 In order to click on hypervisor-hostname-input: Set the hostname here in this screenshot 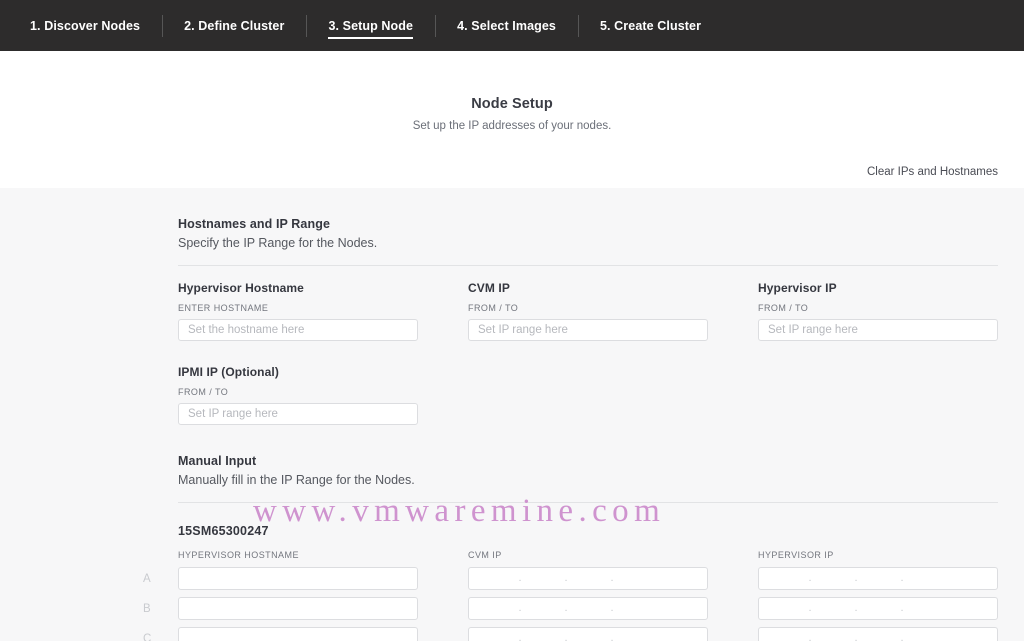, I will do `click(298, 330)`.